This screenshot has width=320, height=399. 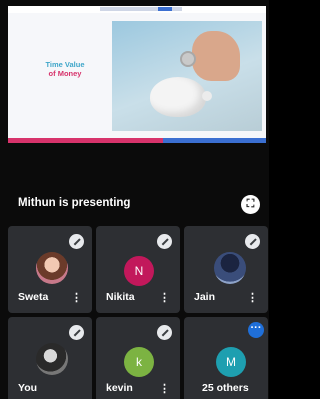 What do you see at coordinates (74, 203) in the screenshot?
I see `presenting-label: Mithun is presenting` at bounding box center [74, 203].